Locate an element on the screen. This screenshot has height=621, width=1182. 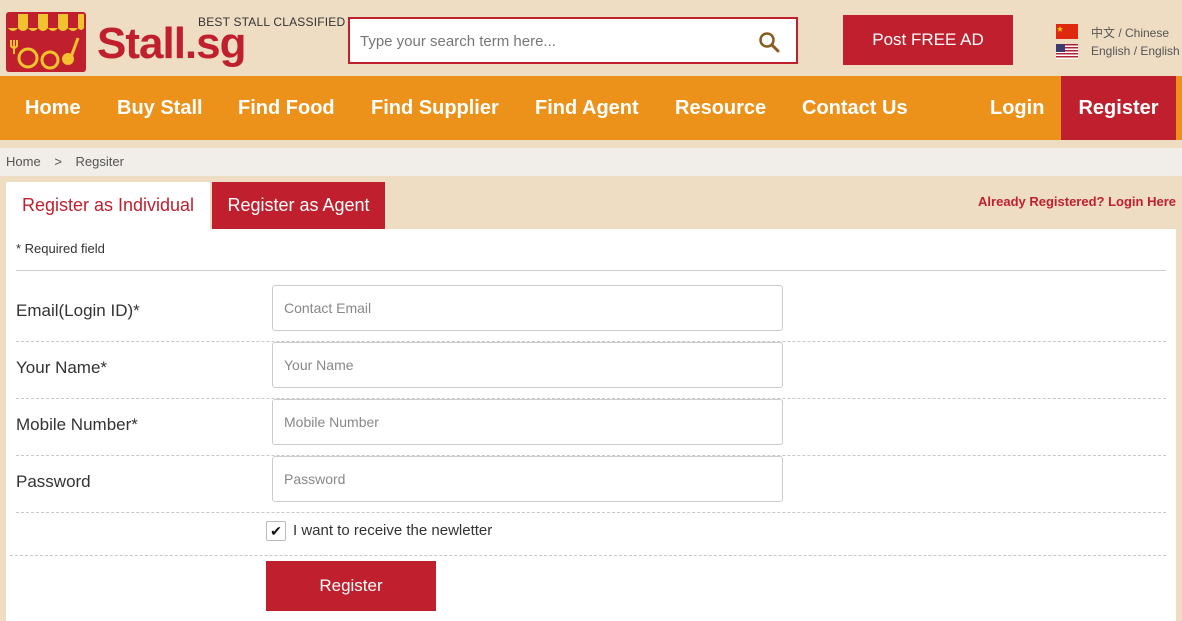
search-input is located at coordinates (550, 41).